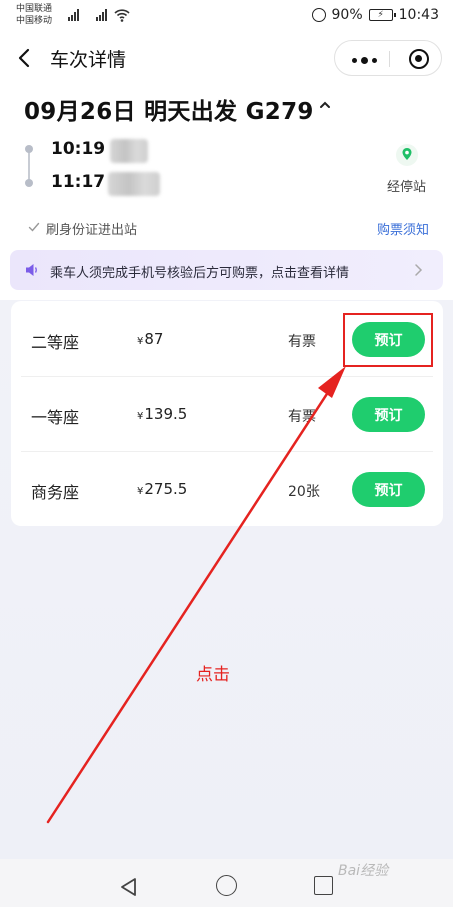 The width and height of the screenshot is (453, 907). What do you see at coordinates (323, 885) in the screenshot?
I see `nav-recent-square-icon` at bounding box center [323, 885].